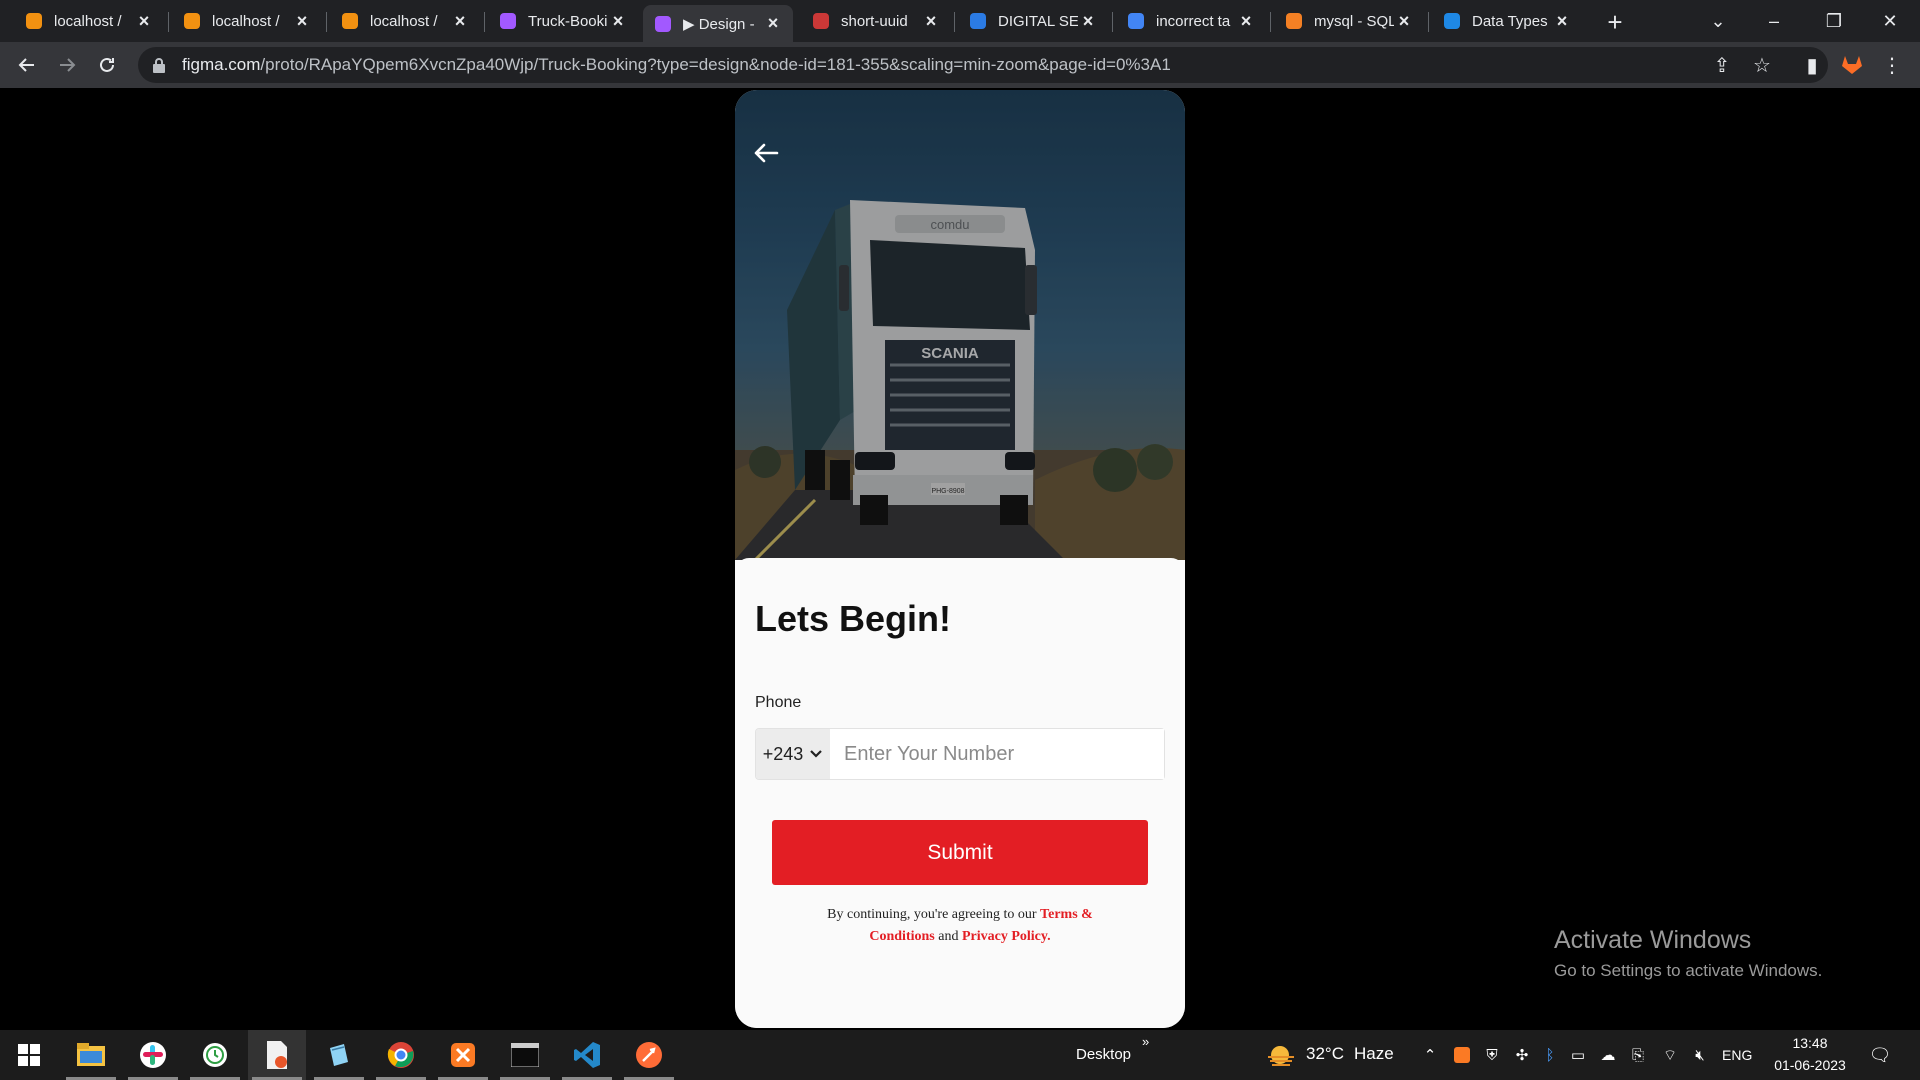 This screenshot has height=1080, width=1920. What do you see at coordinates (153, 1055) in the screenshot?
I see `taskbar-slack` at bounding box center [153, 1055].